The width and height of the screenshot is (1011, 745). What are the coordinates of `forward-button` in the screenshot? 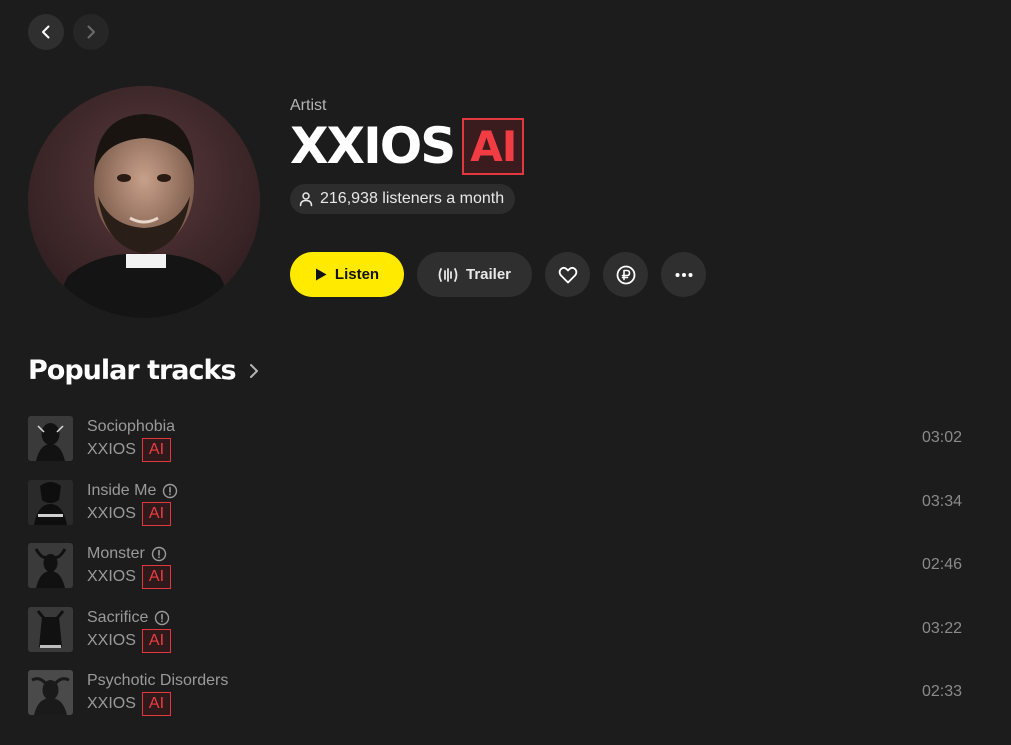 It's located at (91, 32).